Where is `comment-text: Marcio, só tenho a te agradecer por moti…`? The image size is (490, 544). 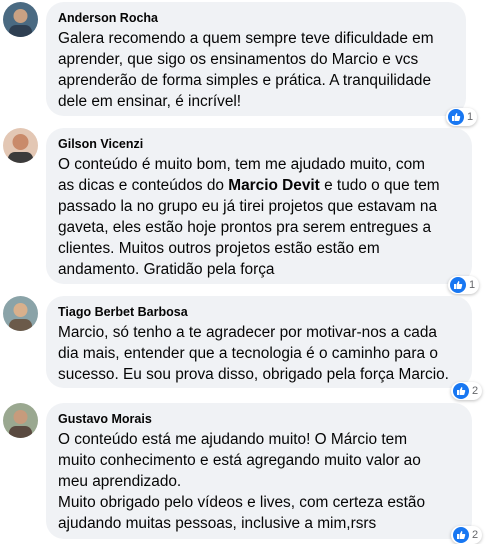 comment-text: Marcio, só tenho a te agradecer por moti… is located at coordinates (253, 353).